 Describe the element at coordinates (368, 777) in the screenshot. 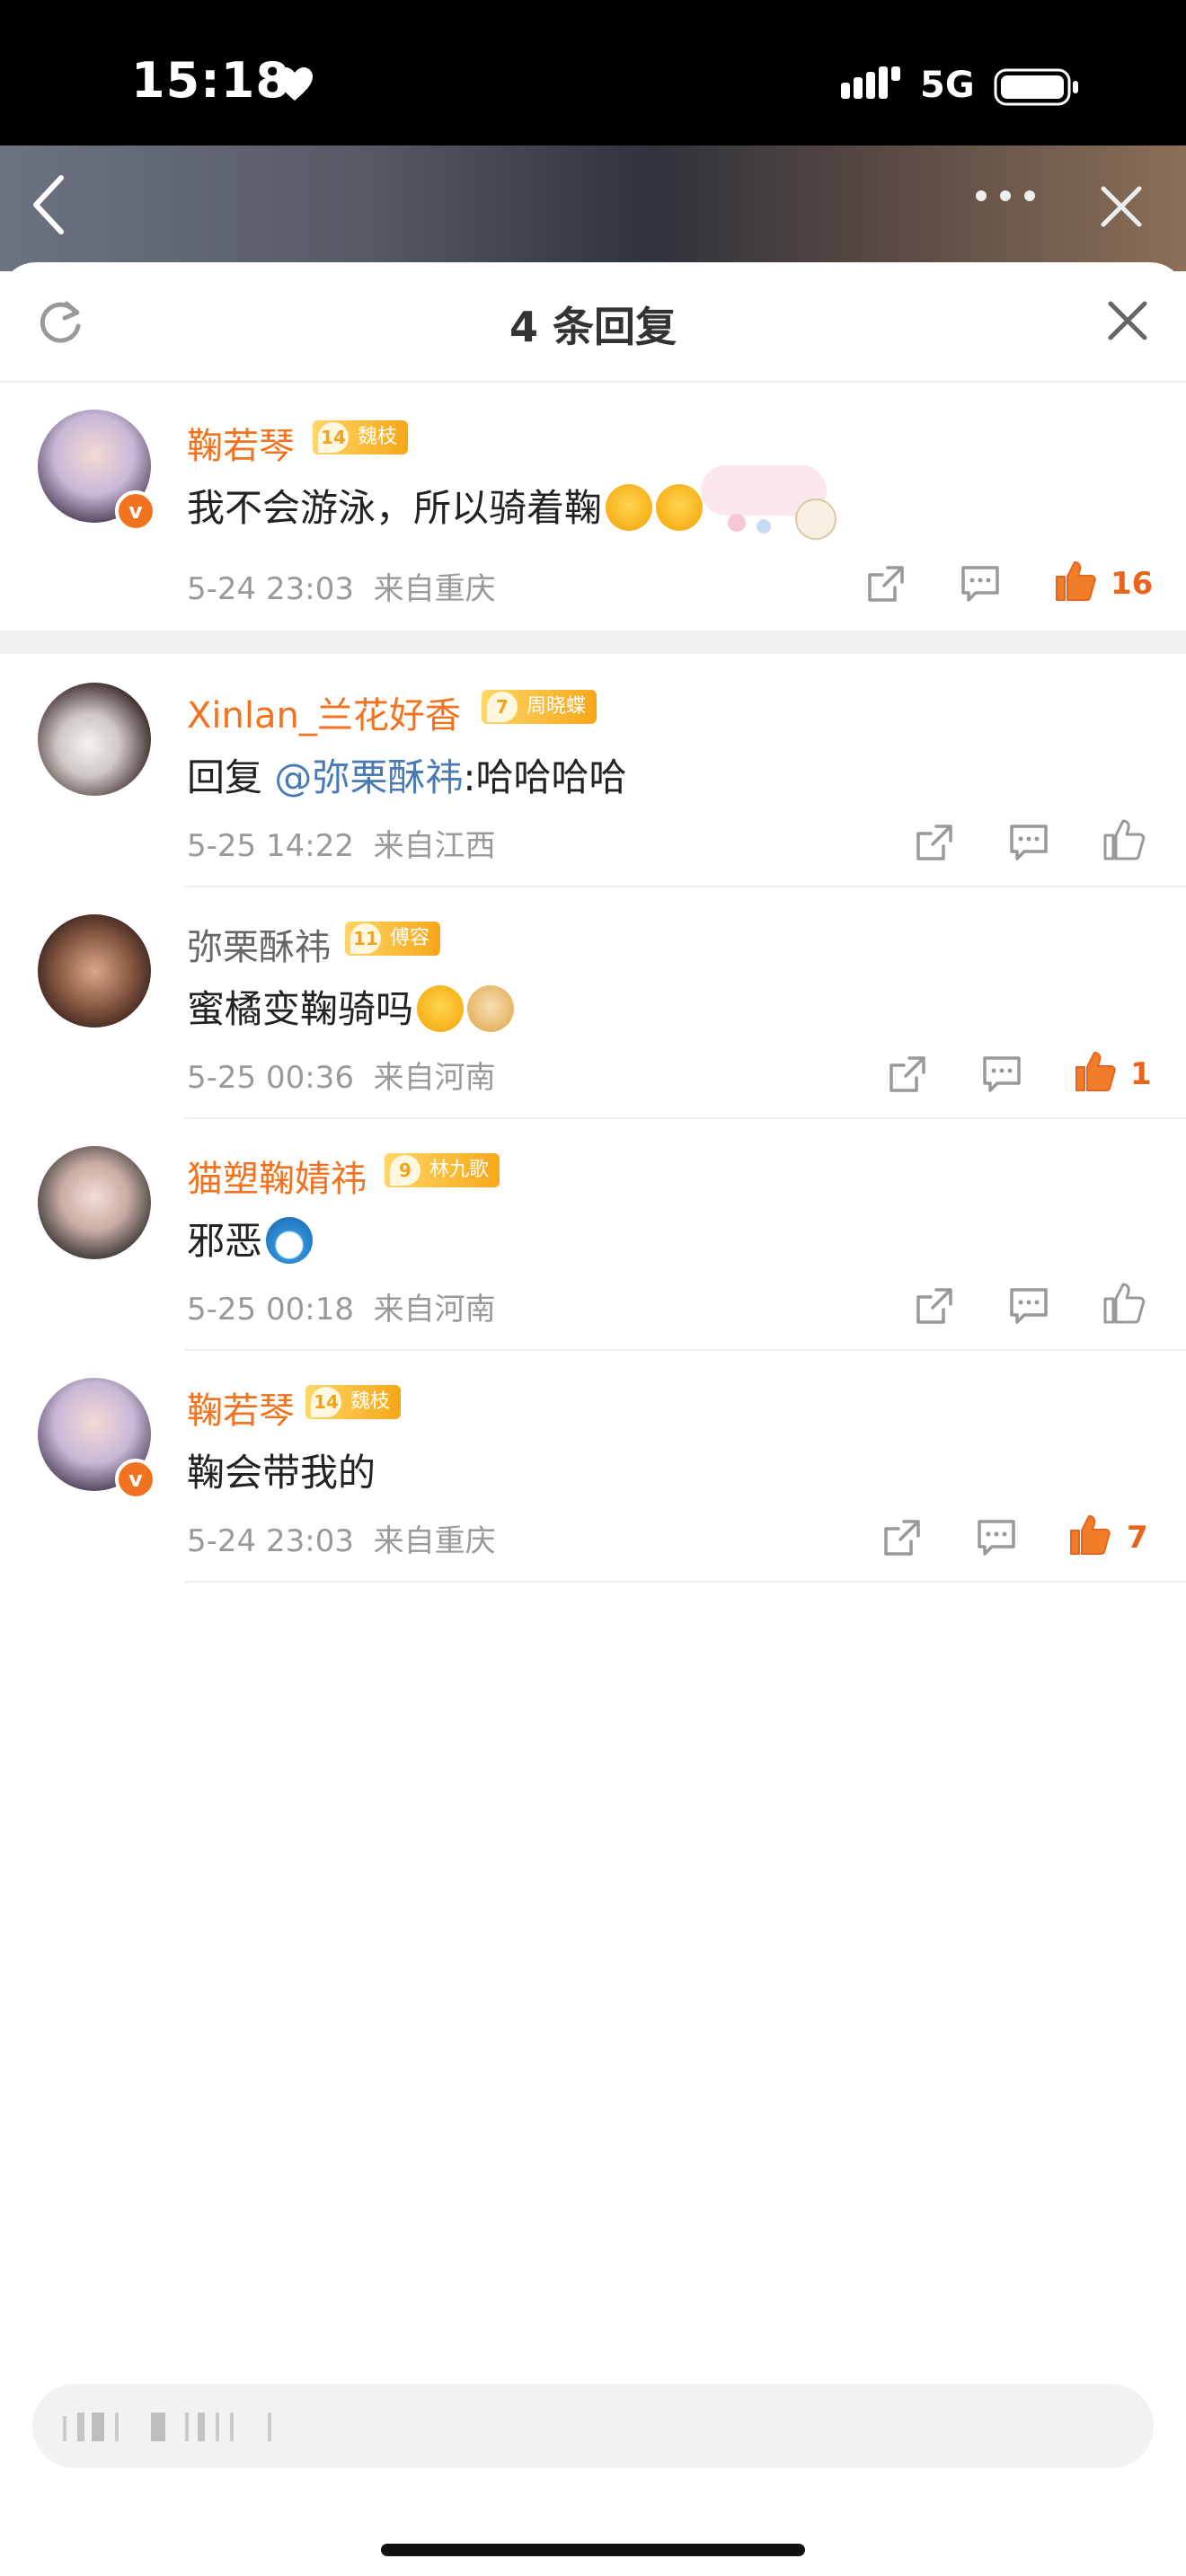

I see `mention-link: @弥栗酥祎` at that location.